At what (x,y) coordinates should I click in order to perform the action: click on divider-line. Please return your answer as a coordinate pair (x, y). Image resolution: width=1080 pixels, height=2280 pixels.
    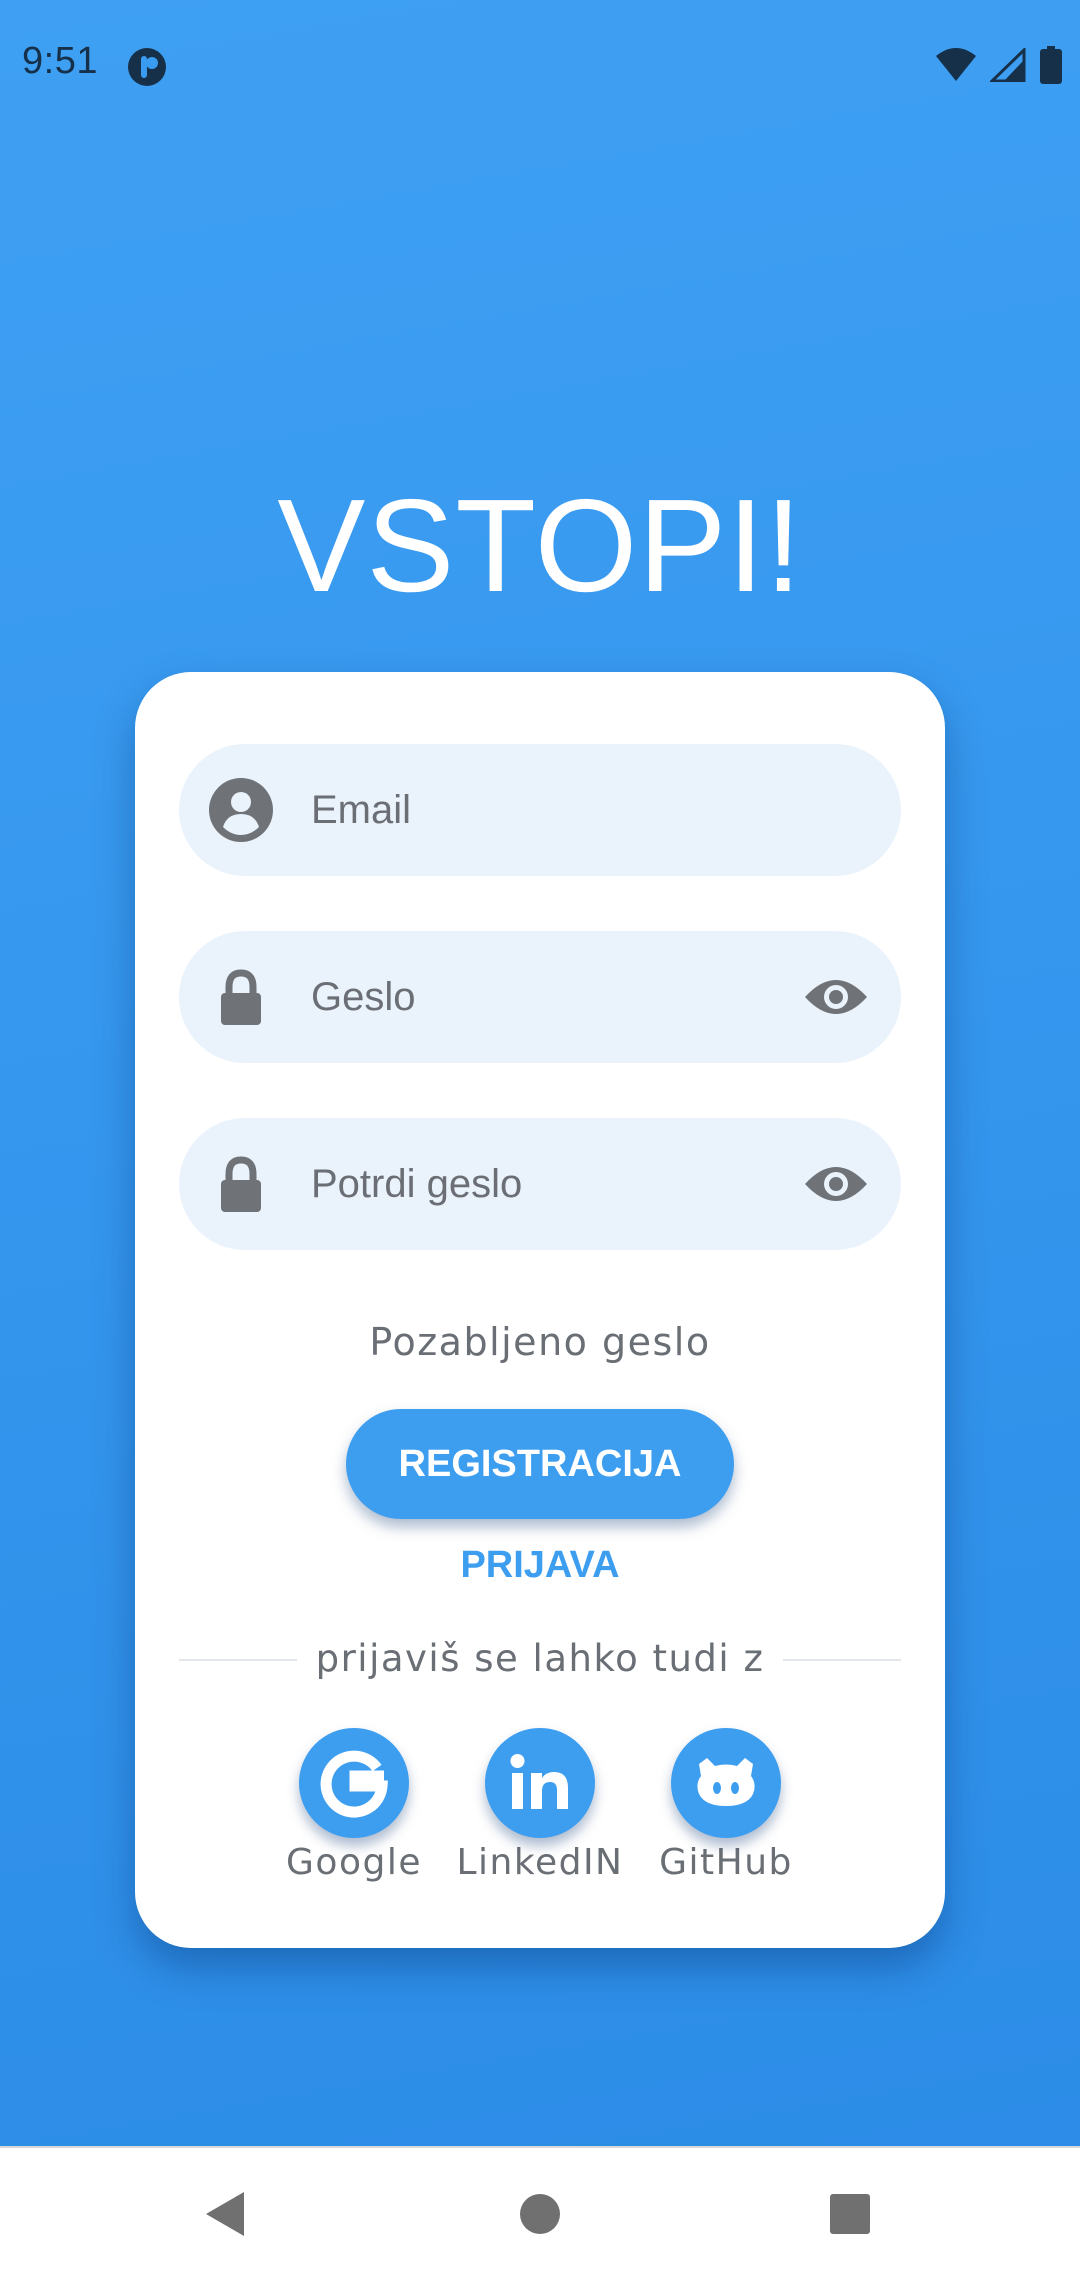
    Looking at the image, I should click on (842, 1660).